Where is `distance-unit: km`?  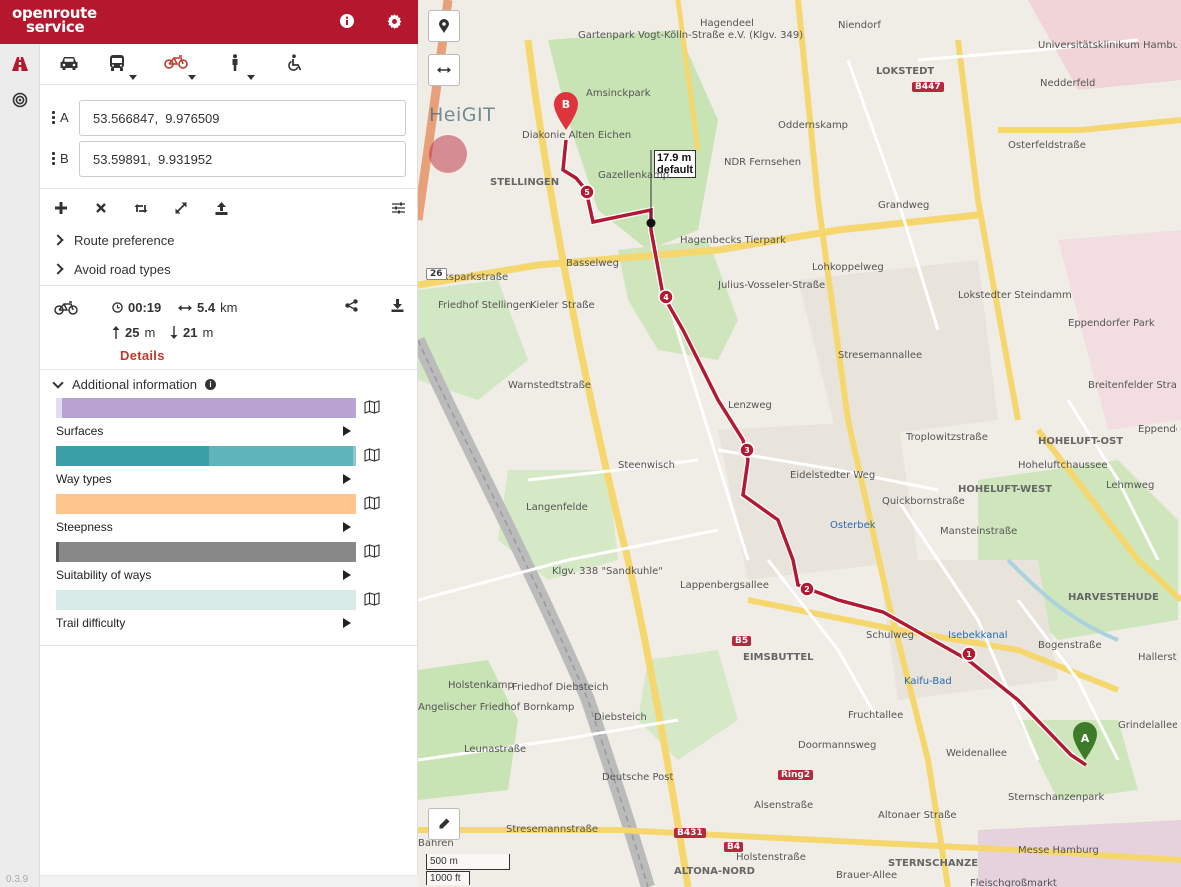
distance-unit: km is located at coordinates (229, 307).